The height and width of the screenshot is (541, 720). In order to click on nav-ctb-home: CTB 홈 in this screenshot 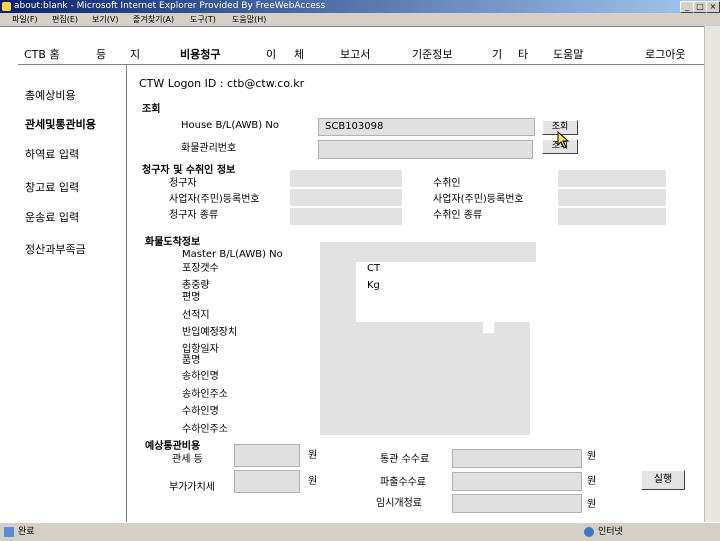, I will do `click(42, 54)`.